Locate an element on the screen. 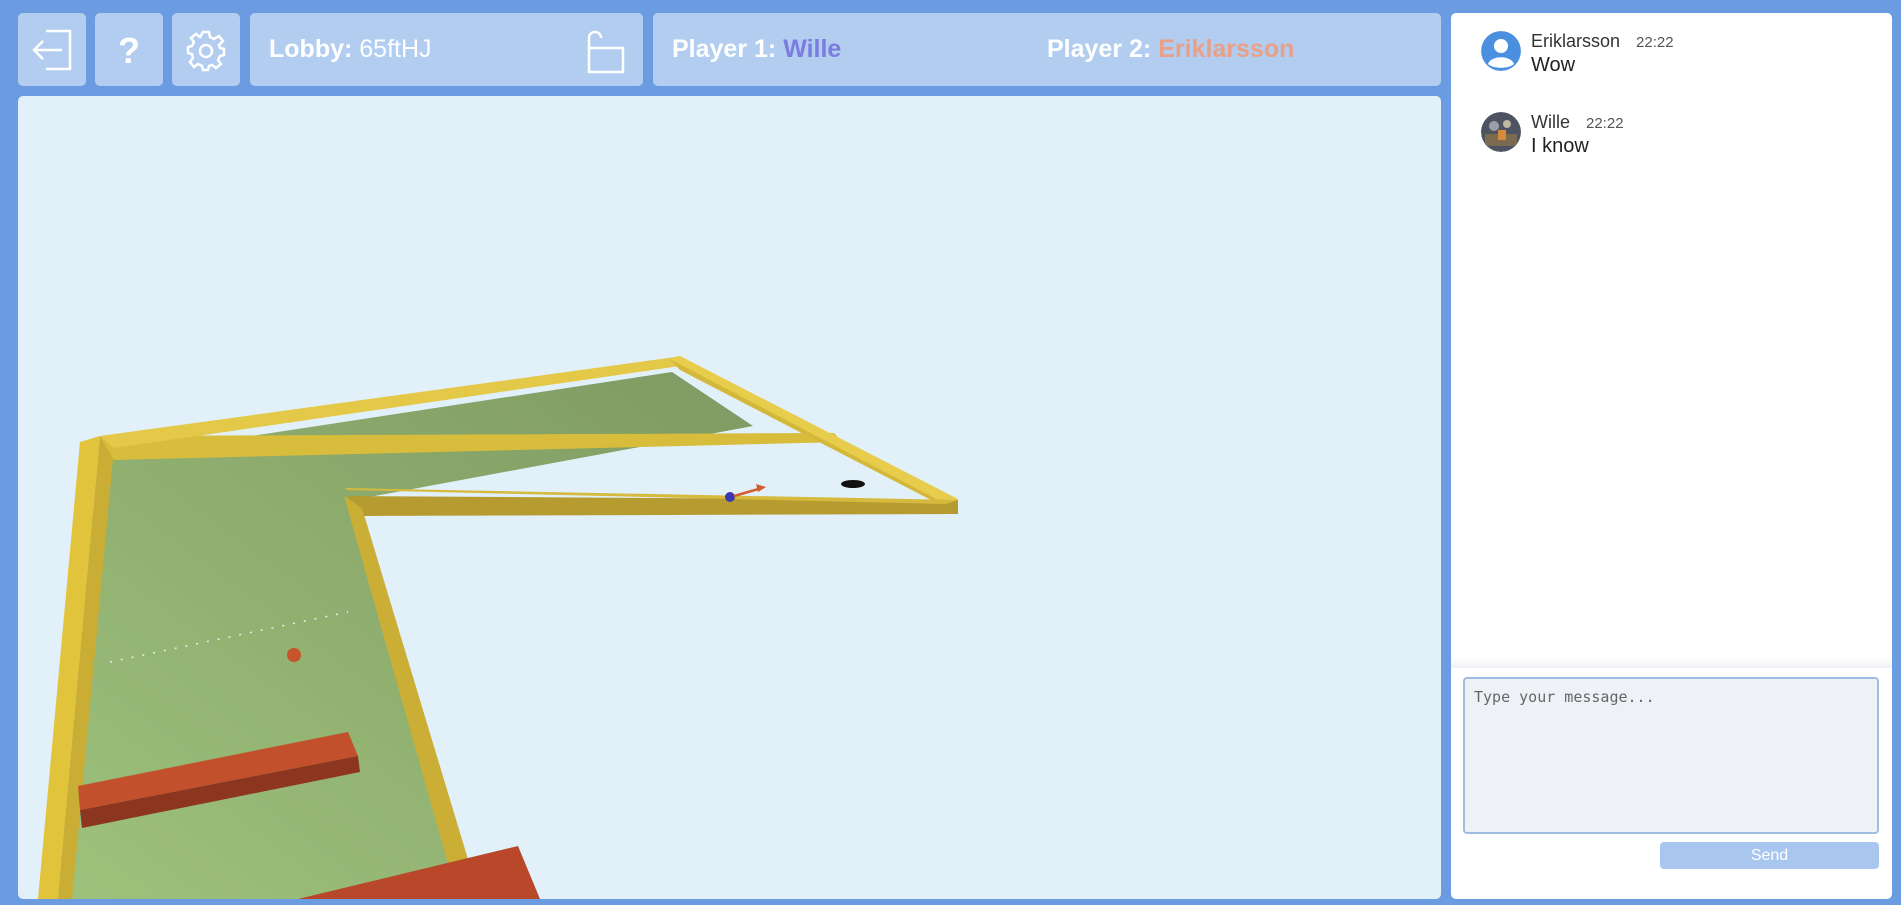 The width and height of the screenshot is (1901, 905). exit-button is located at coordinates (52, 49).